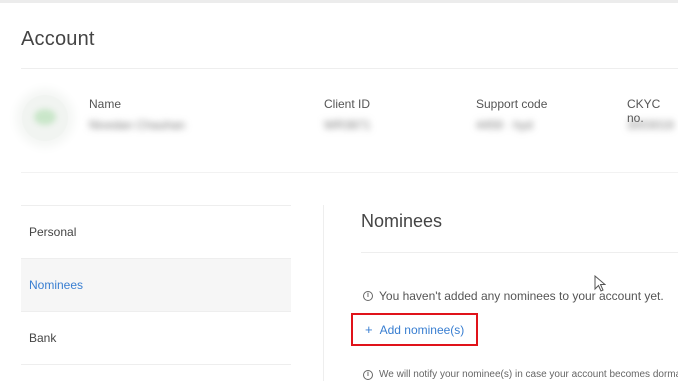 This screenshot has height=381, width=678. I want to click on sidebar-item-bank: Bank, so click(156, 338).